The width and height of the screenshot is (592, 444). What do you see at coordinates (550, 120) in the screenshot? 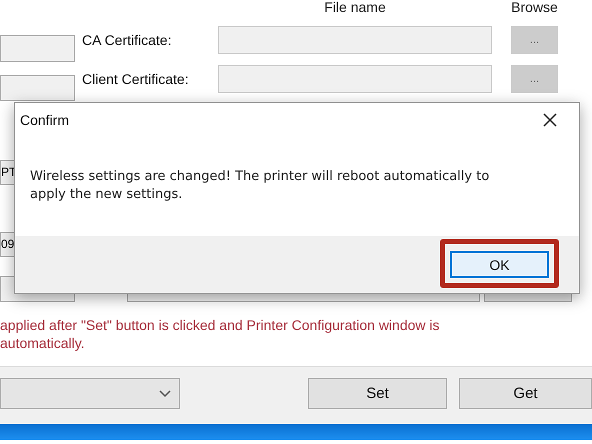
I see `close-icon` at bounding box center [550, 120].